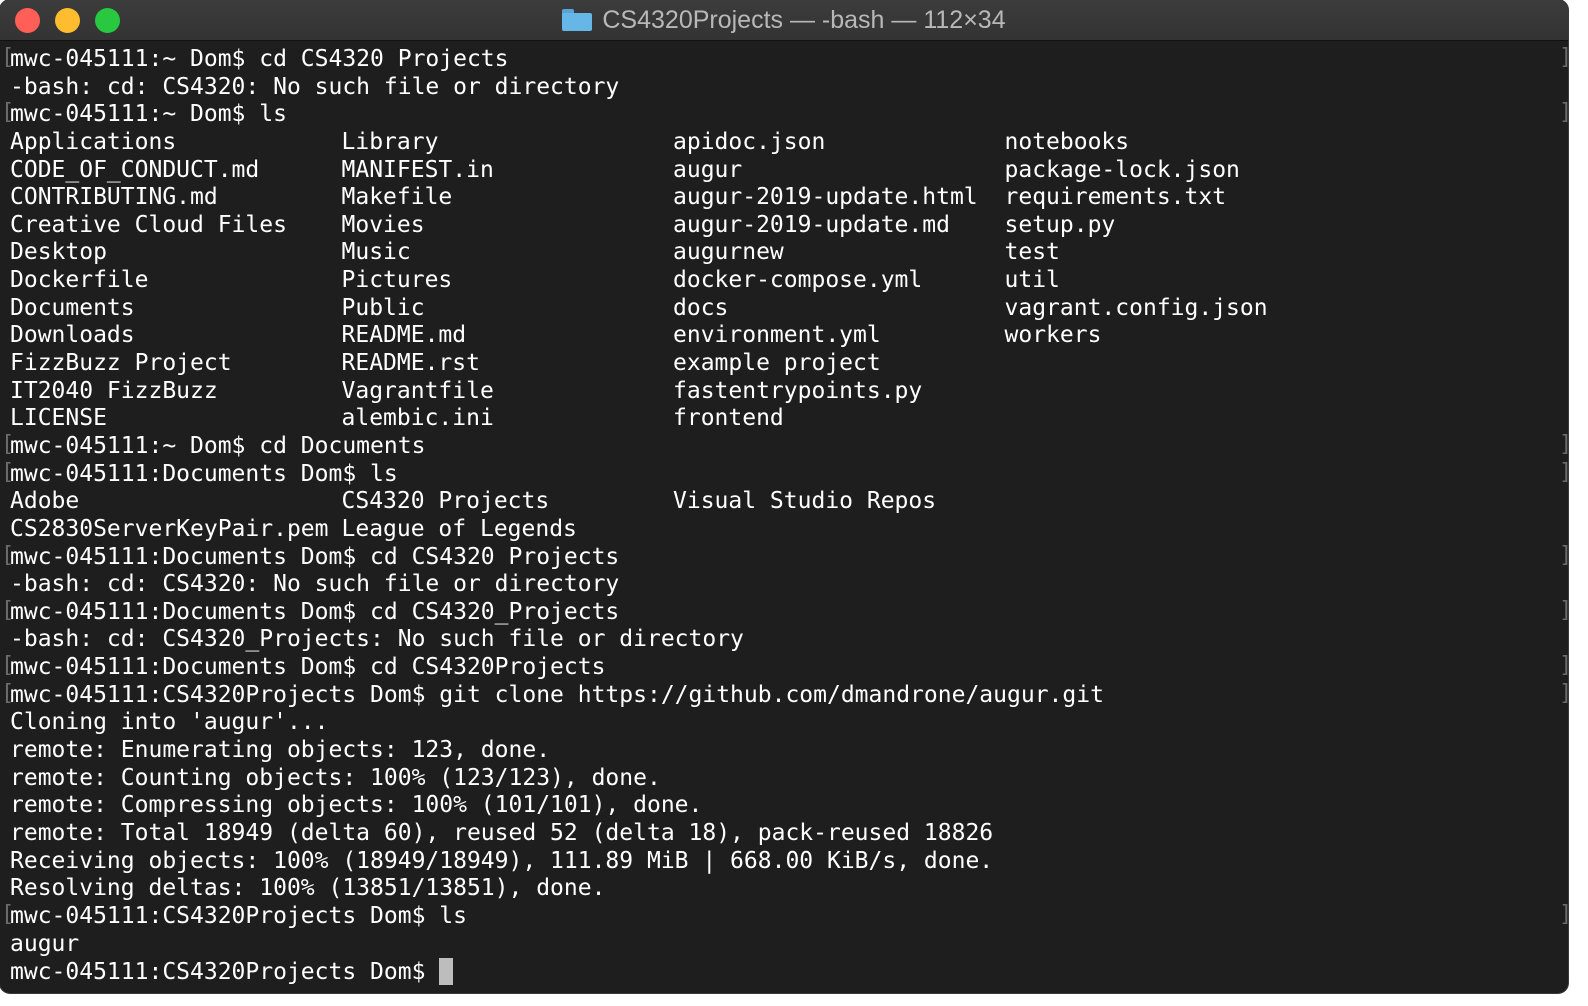  What do you see at coordinates (397, 280) in the screenshot?
I see `ls-entry: Pictures` at bounding box center [397, 280].